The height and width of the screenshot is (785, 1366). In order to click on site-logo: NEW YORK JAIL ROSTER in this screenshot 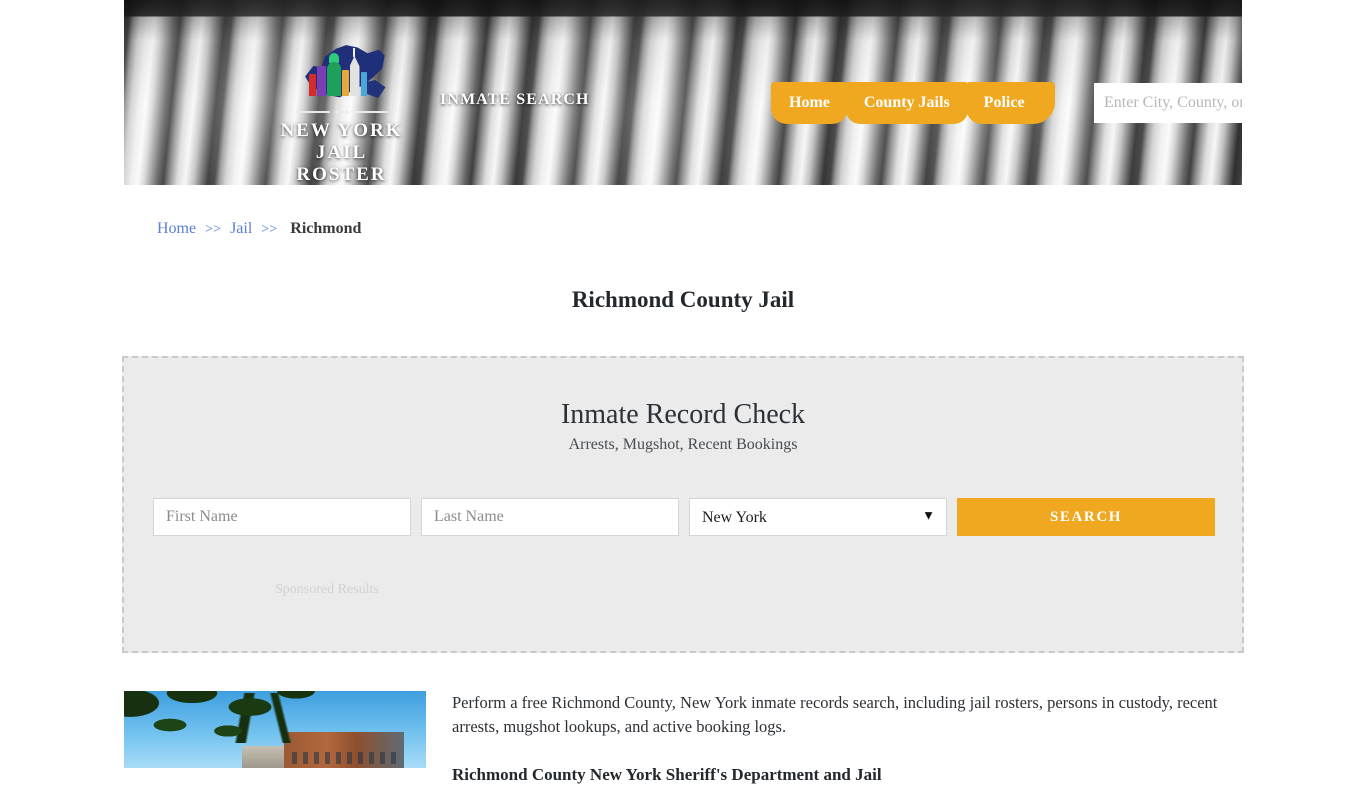, I will do `click(341, 114)`.